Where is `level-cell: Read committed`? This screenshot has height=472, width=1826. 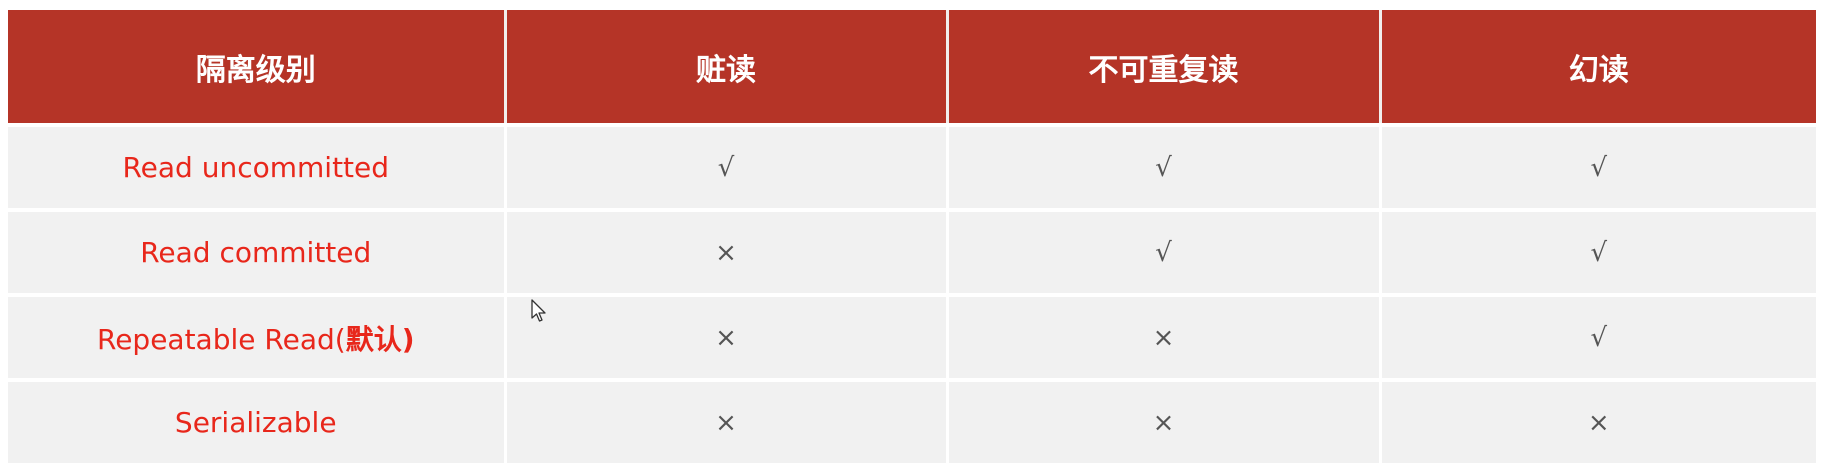 level-cell: Read committed is located at coordinates (256, 251).